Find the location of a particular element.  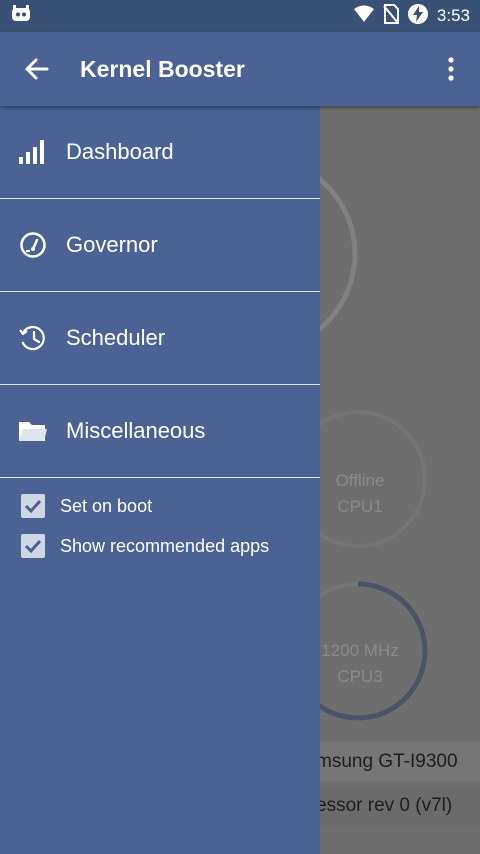

set-on-boot-checkbox is located at coordinates (33, 506).